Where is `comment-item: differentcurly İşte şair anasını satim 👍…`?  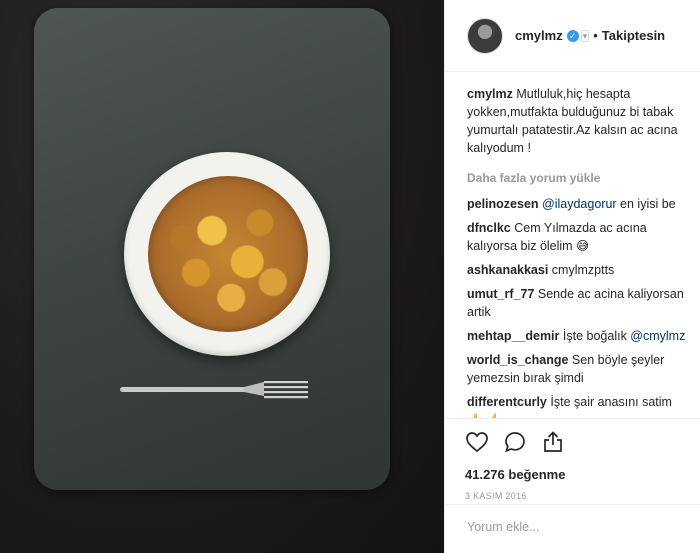
comment-item: differentcurly İşte şair anasını satim 👍… is located at coordinates (577, 405).